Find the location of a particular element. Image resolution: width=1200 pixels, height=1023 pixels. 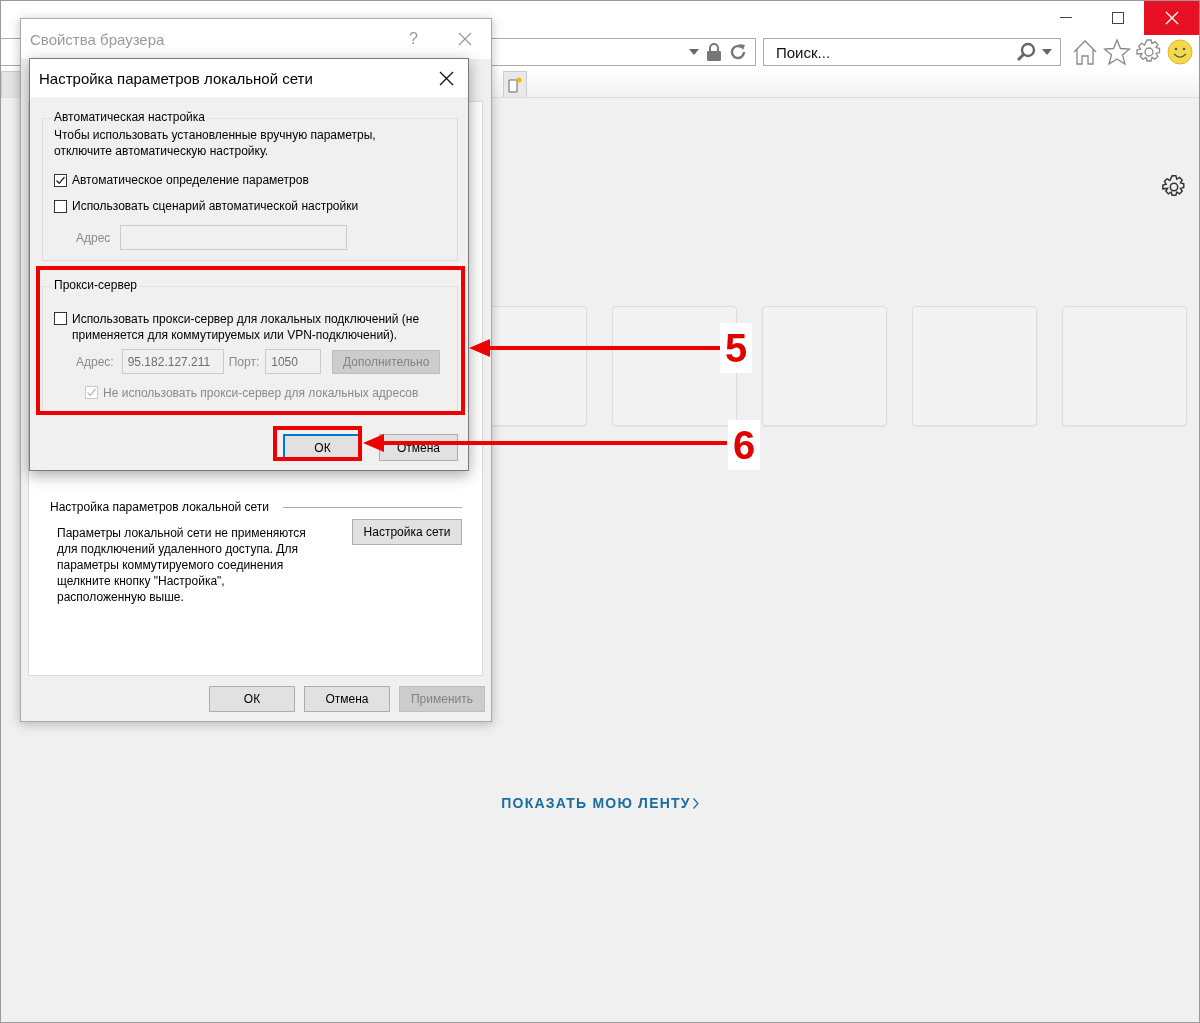

search-icon is located at coordinates (1026, 52).